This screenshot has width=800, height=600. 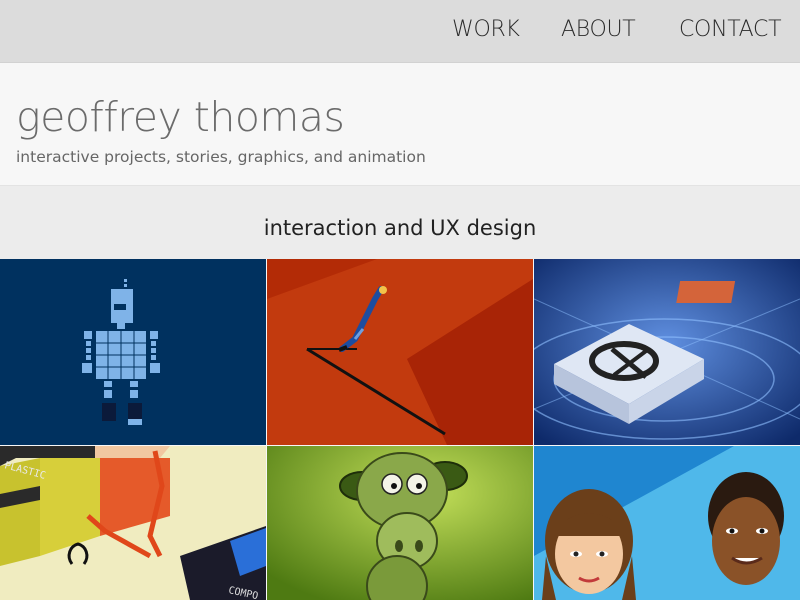 I want to click on project-tile-plastic: PLASTIC COMPO, so click(x=133, y=523).